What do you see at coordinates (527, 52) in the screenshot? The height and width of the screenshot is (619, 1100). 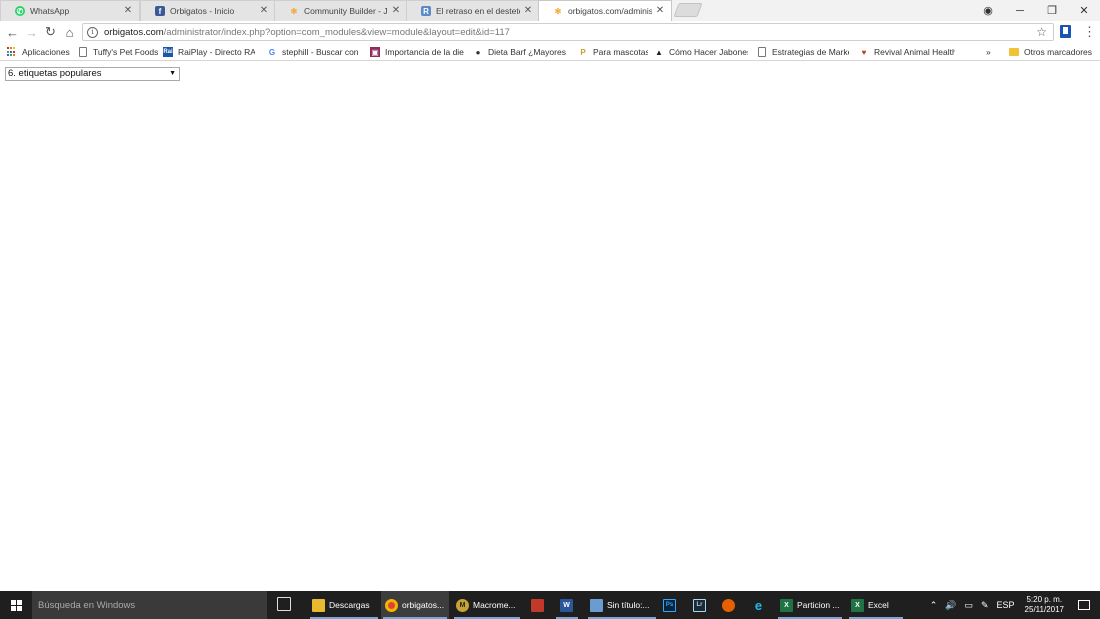 I see `bookmark-label: Dieta Barf ¿Mayores` at bounding box center [527, 52].